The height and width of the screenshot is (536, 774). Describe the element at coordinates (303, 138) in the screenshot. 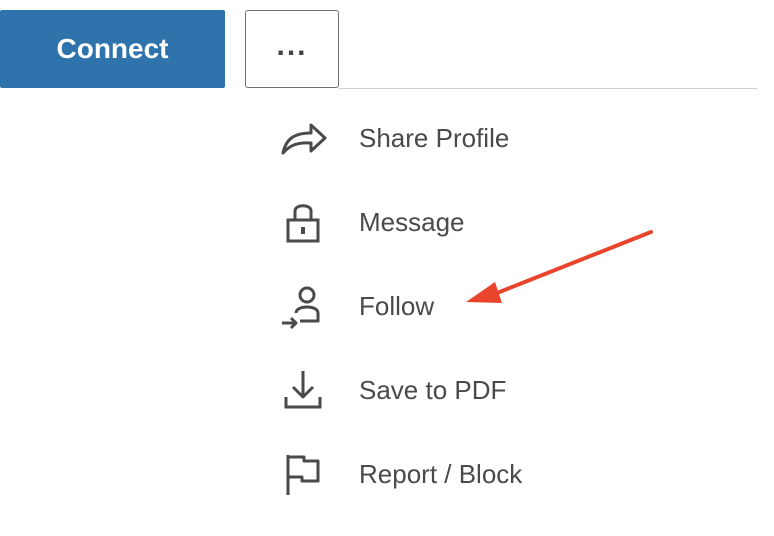

I see `share-arrow-icon` at that location.